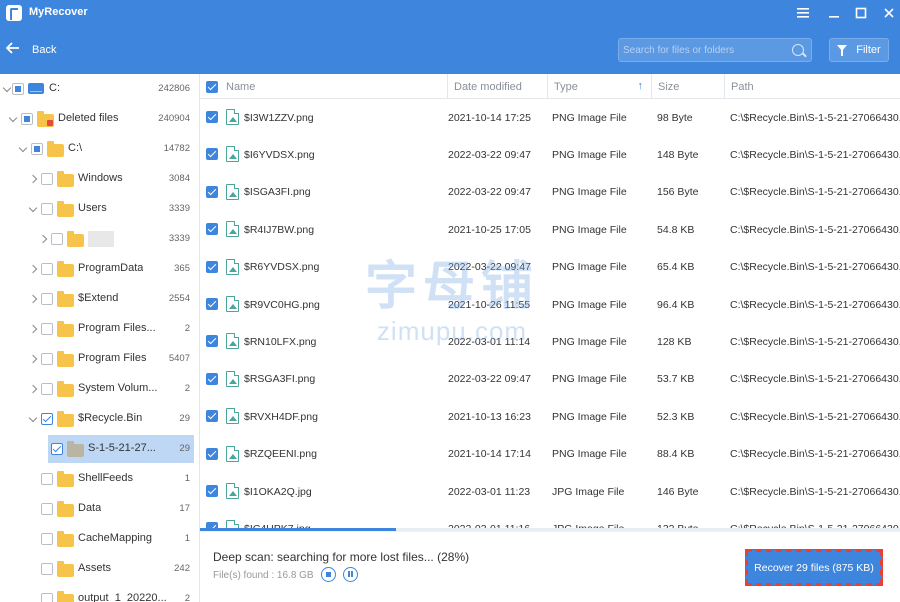  Describe the element at coordinates (99, 509) in the screenshot. I see `tree-item: Data 17` at that location.